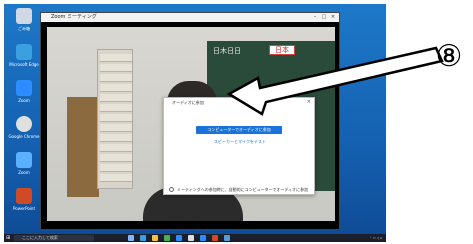 This screenshot has width=473, height=244. I want to click on auto-join-label: ミーティングへの参加時に、自動的にコンピューターでオーディオに参加, so click(243, 189).